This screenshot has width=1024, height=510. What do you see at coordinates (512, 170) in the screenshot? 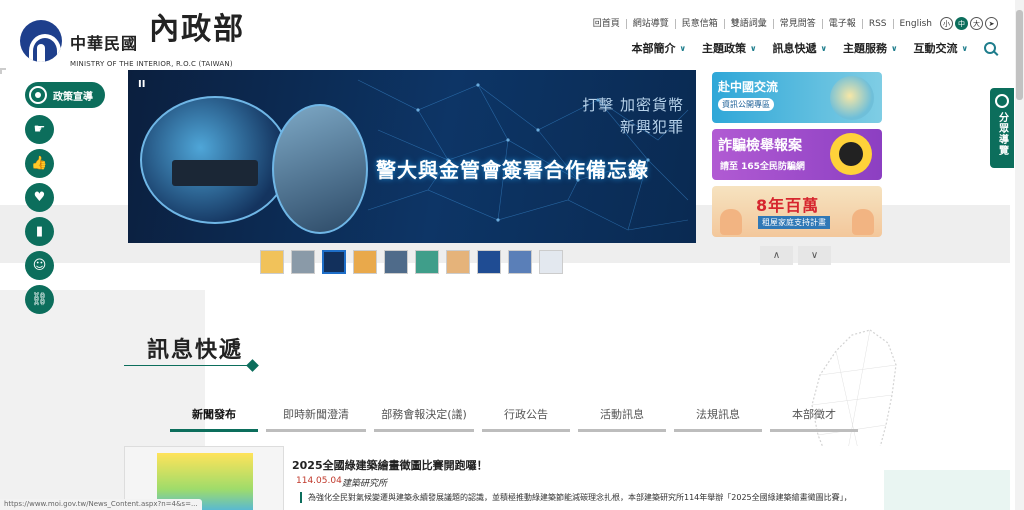
I see `hero-headline: 警大與金管會簽署合作備忘錄` at bounding box center [512, 170].